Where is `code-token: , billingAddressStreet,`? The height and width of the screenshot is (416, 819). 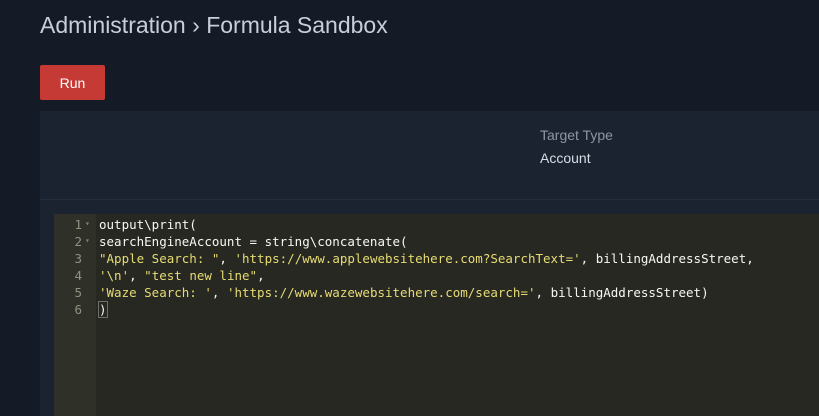
code-token: , billingAddressStreet, is located at coordinates (667, 258).